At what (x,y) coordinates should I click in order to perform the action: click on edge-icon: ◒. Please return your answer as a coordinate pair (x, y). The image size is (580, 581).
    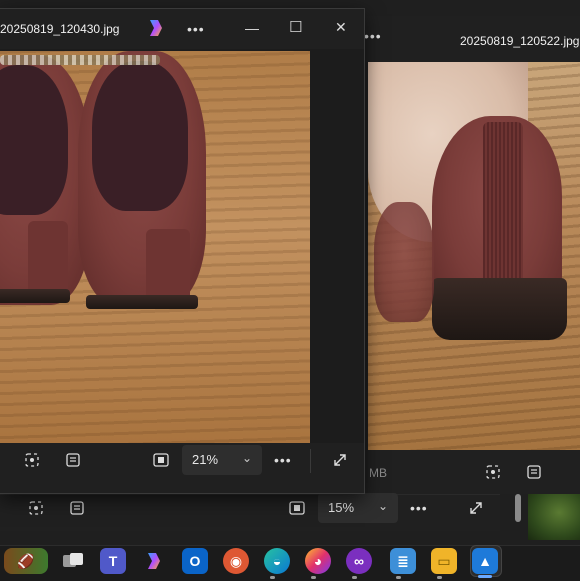
    Looking at the image, I should click on (277, 561).